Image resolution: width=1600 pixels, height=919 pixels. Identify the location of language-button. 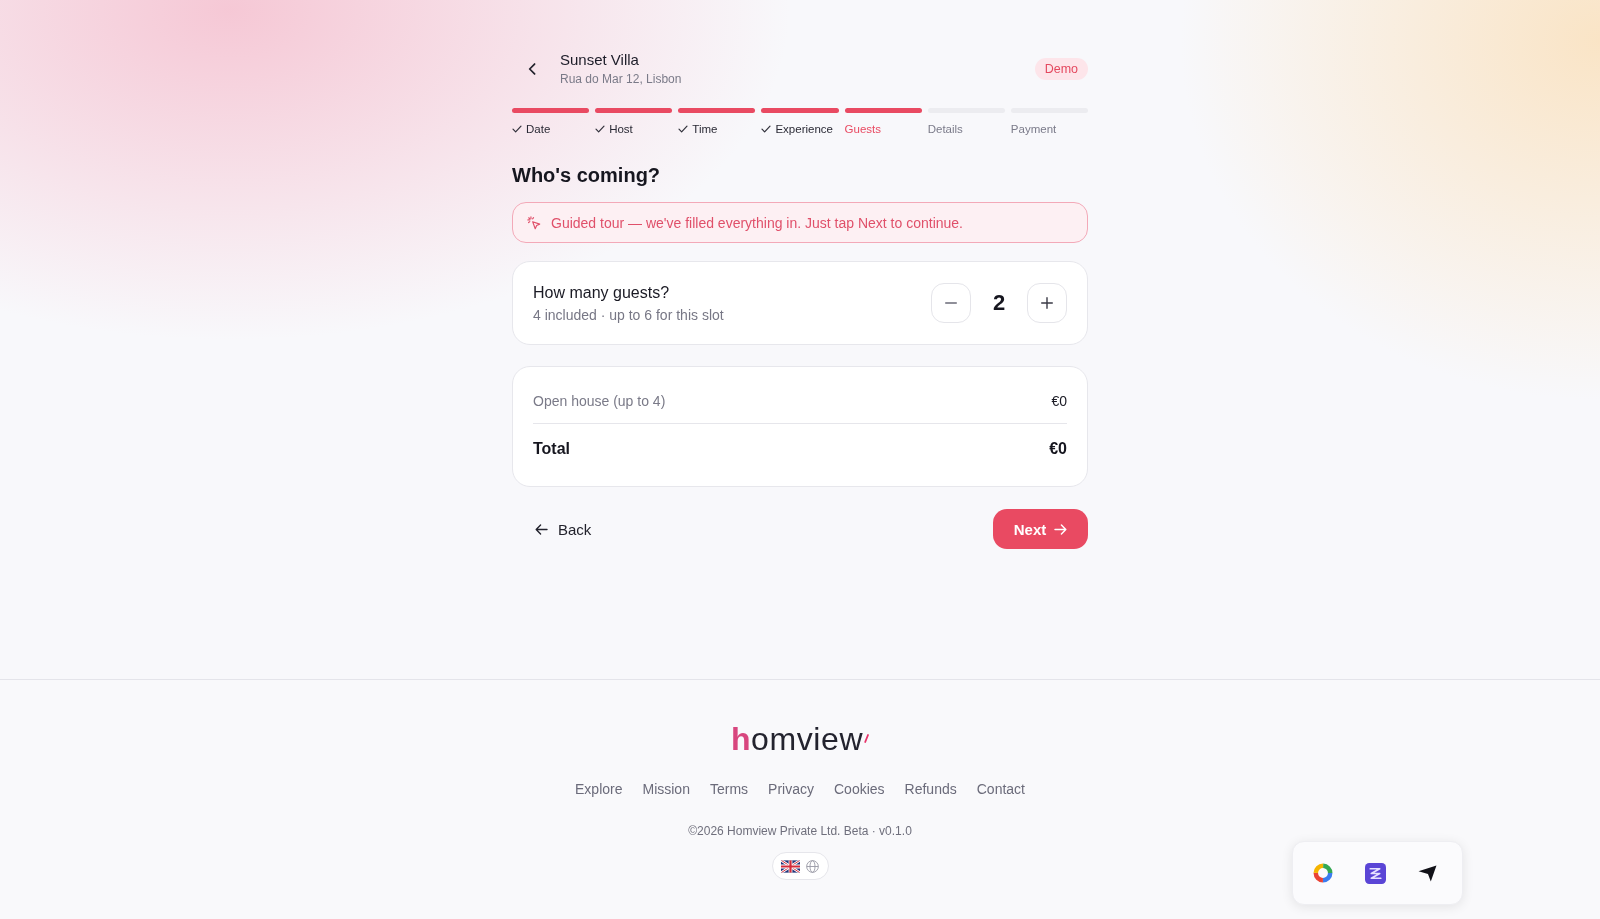
(800, 866).